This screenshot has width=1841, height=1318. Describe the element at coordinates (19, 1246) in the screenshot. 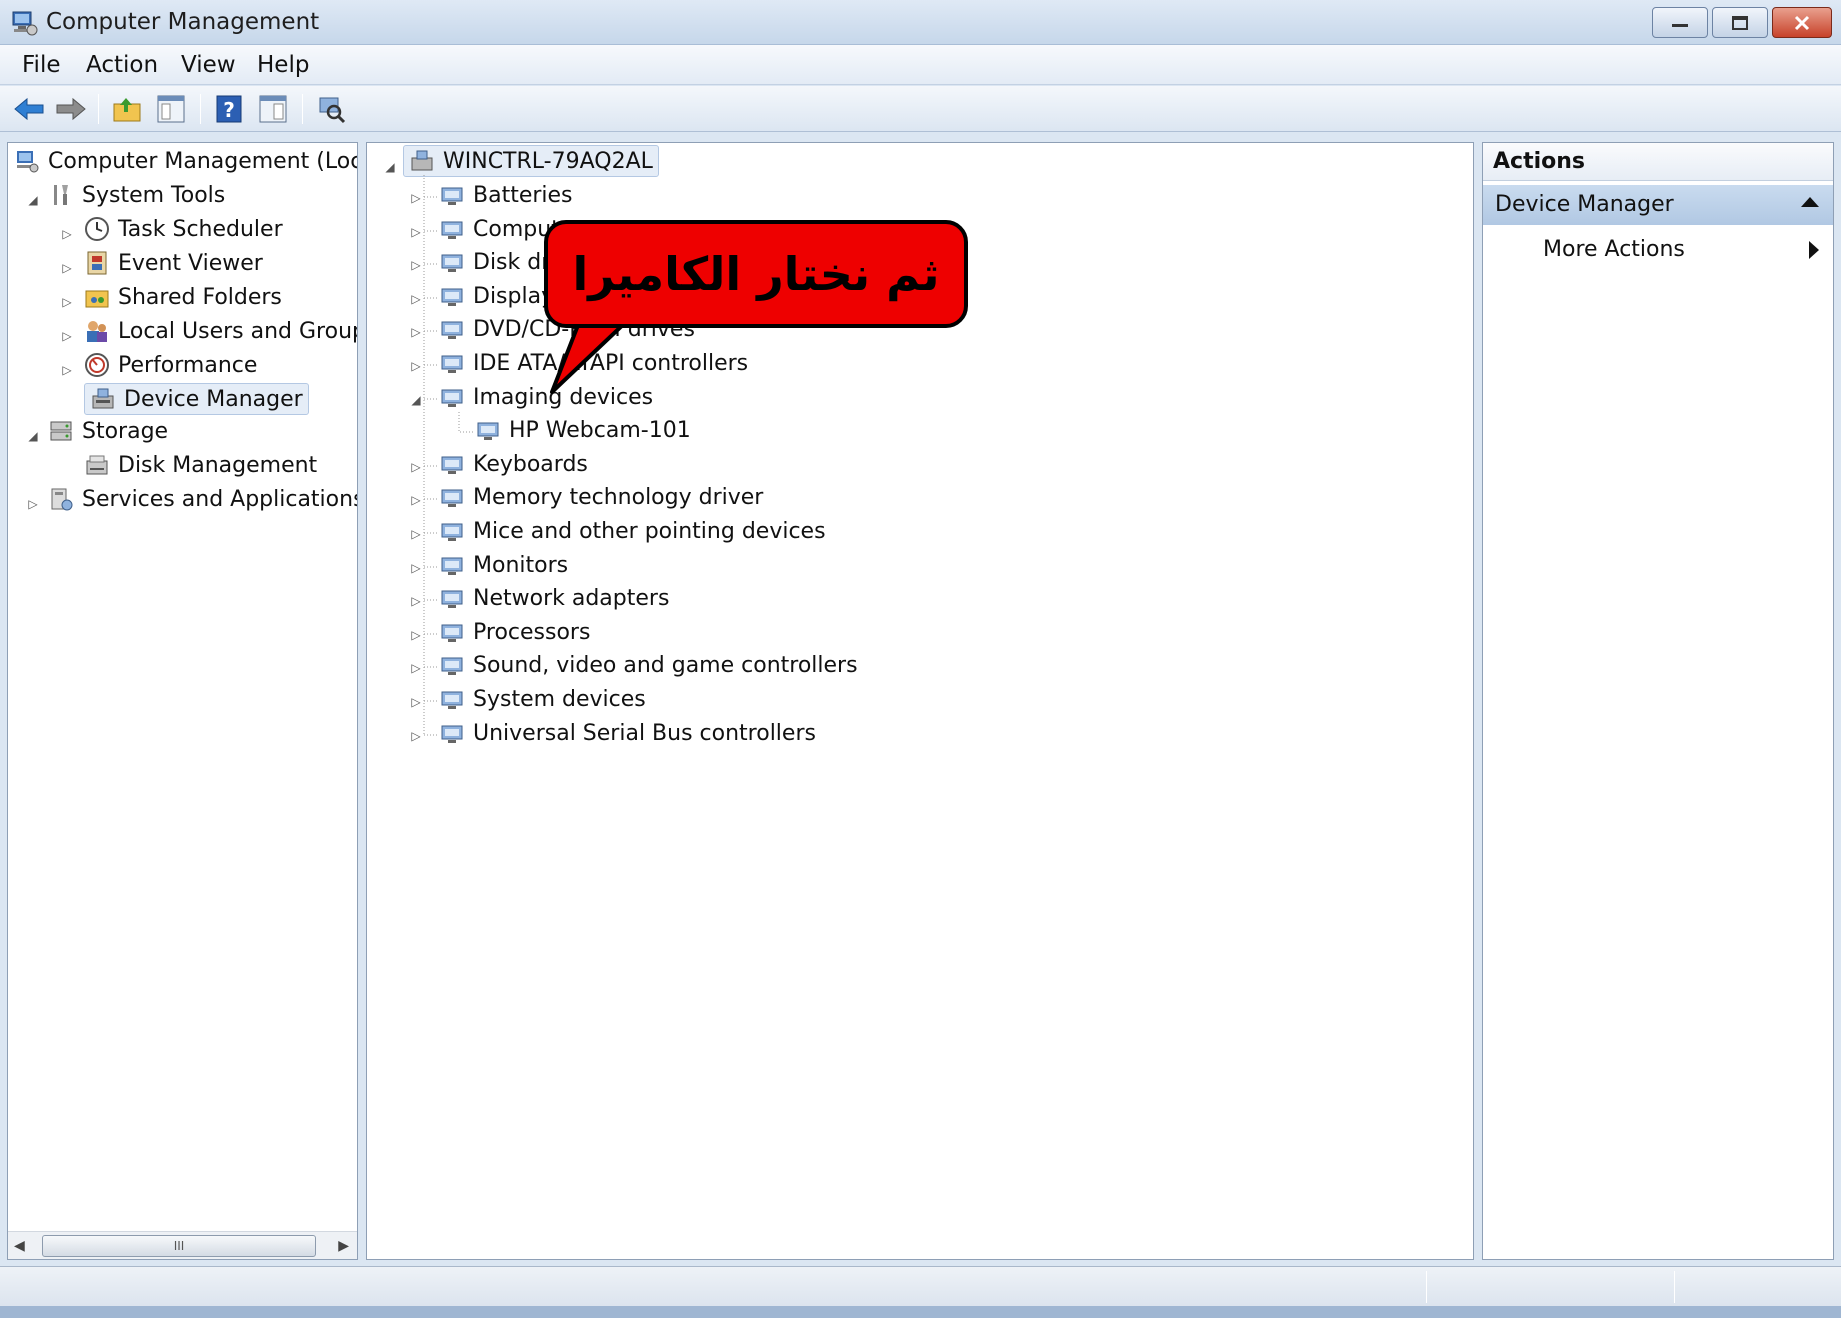

I see `scroll-left-icon: ◀` at that location.